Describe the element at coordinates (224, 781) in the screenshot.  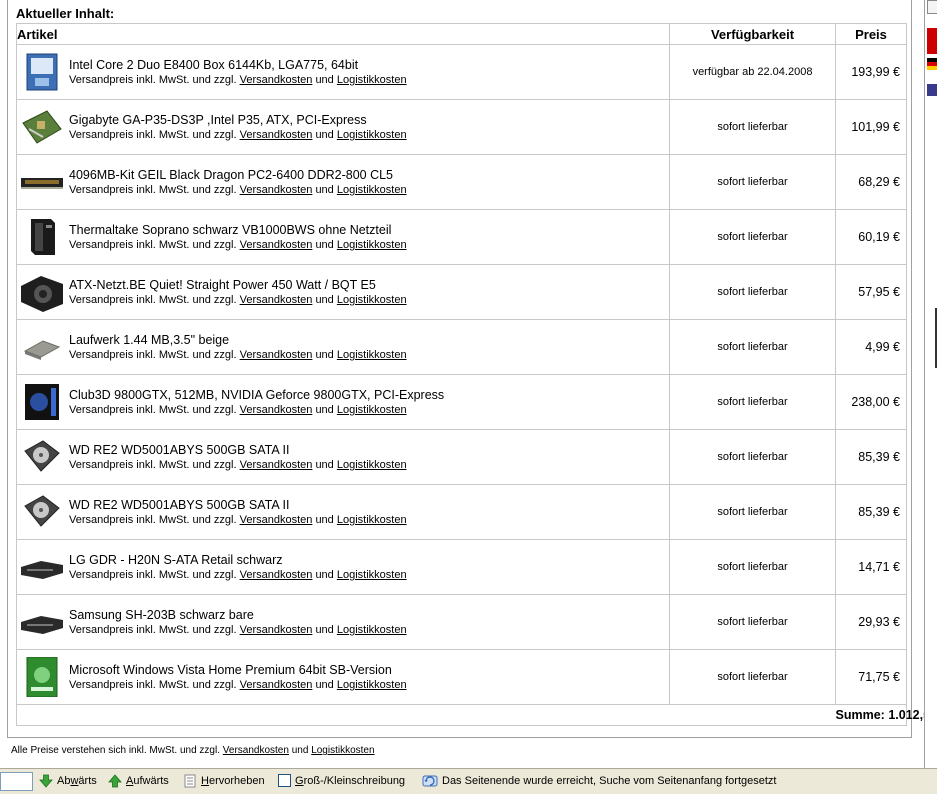
I see `highlight-all-button: Hervorheben` at that location.